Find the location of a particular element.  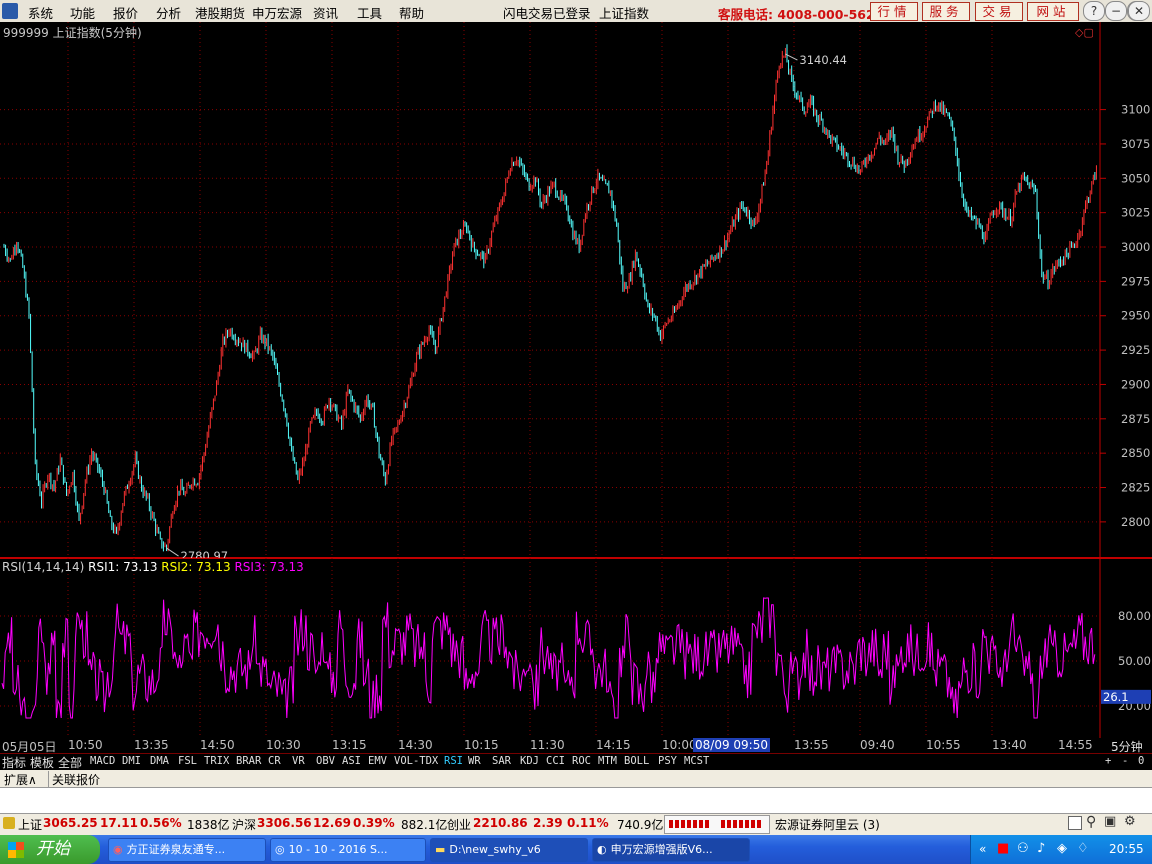

task-folder: ▬ D:\new_swhy_v6 is located at coordinates (509, 850).